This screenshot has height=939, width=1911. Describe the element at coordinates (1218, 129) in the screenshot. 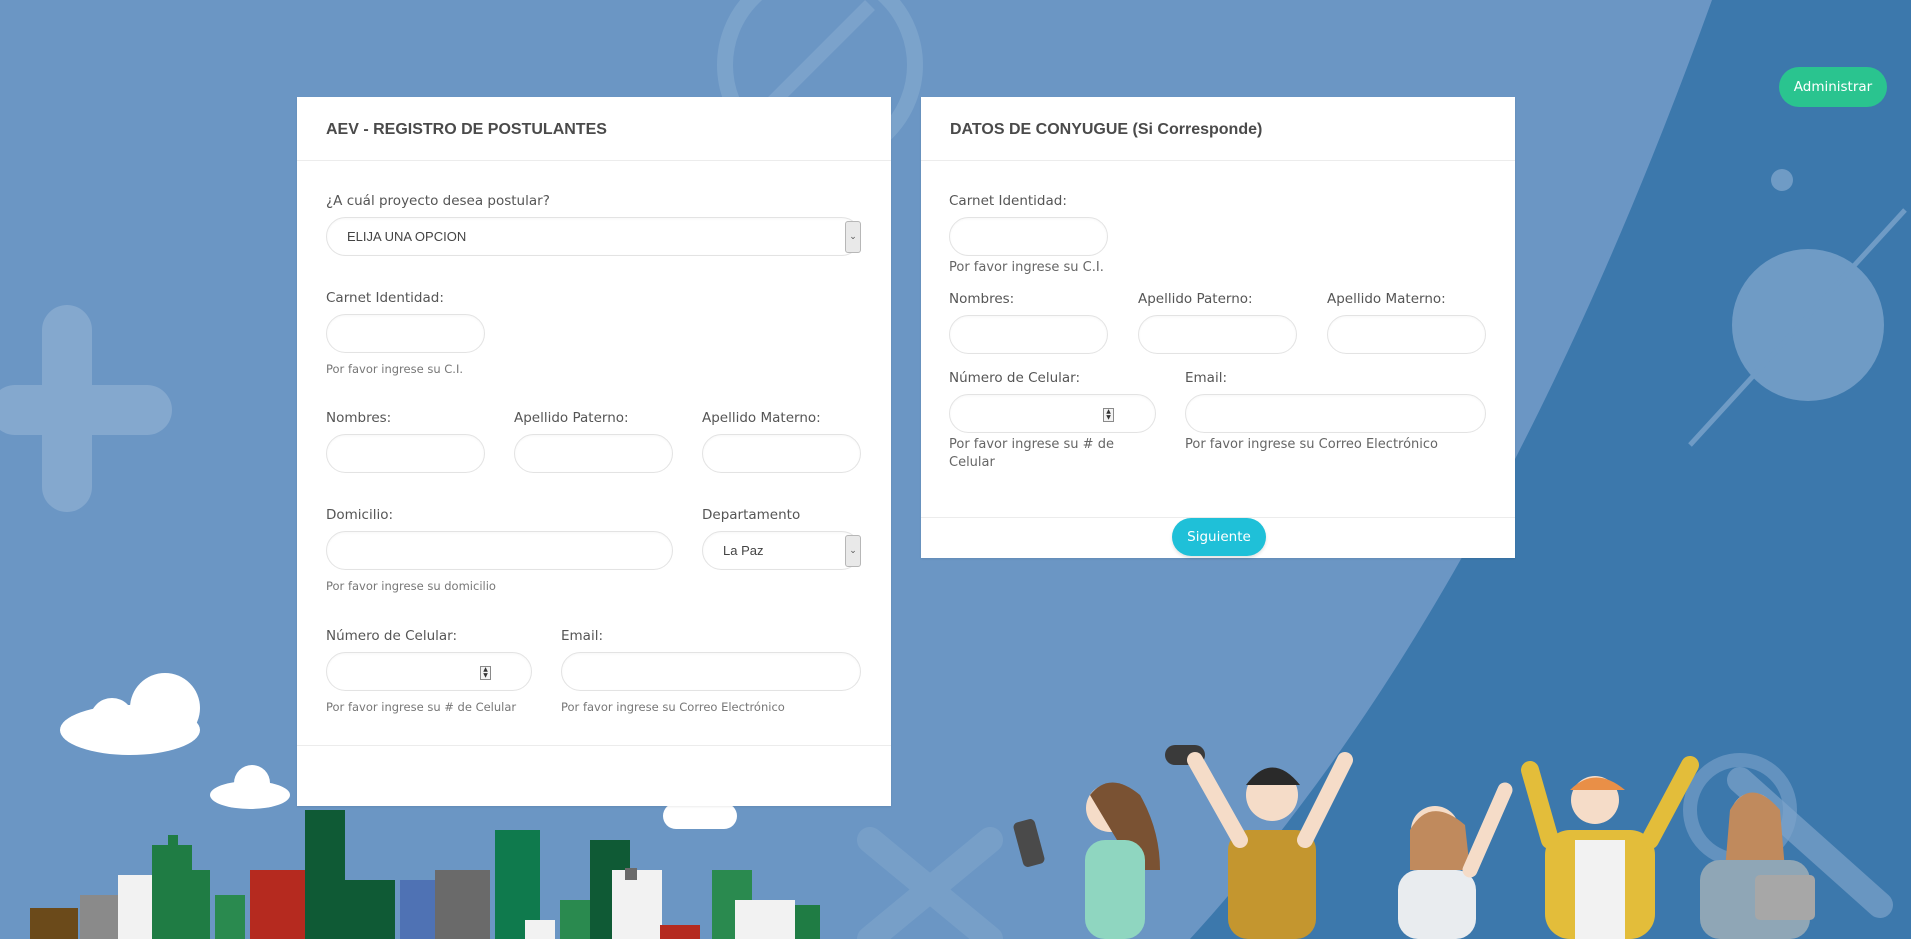

I see `spouse-card-title: DATOS DE CONYUGUE (Si Corresponde)` at that location.